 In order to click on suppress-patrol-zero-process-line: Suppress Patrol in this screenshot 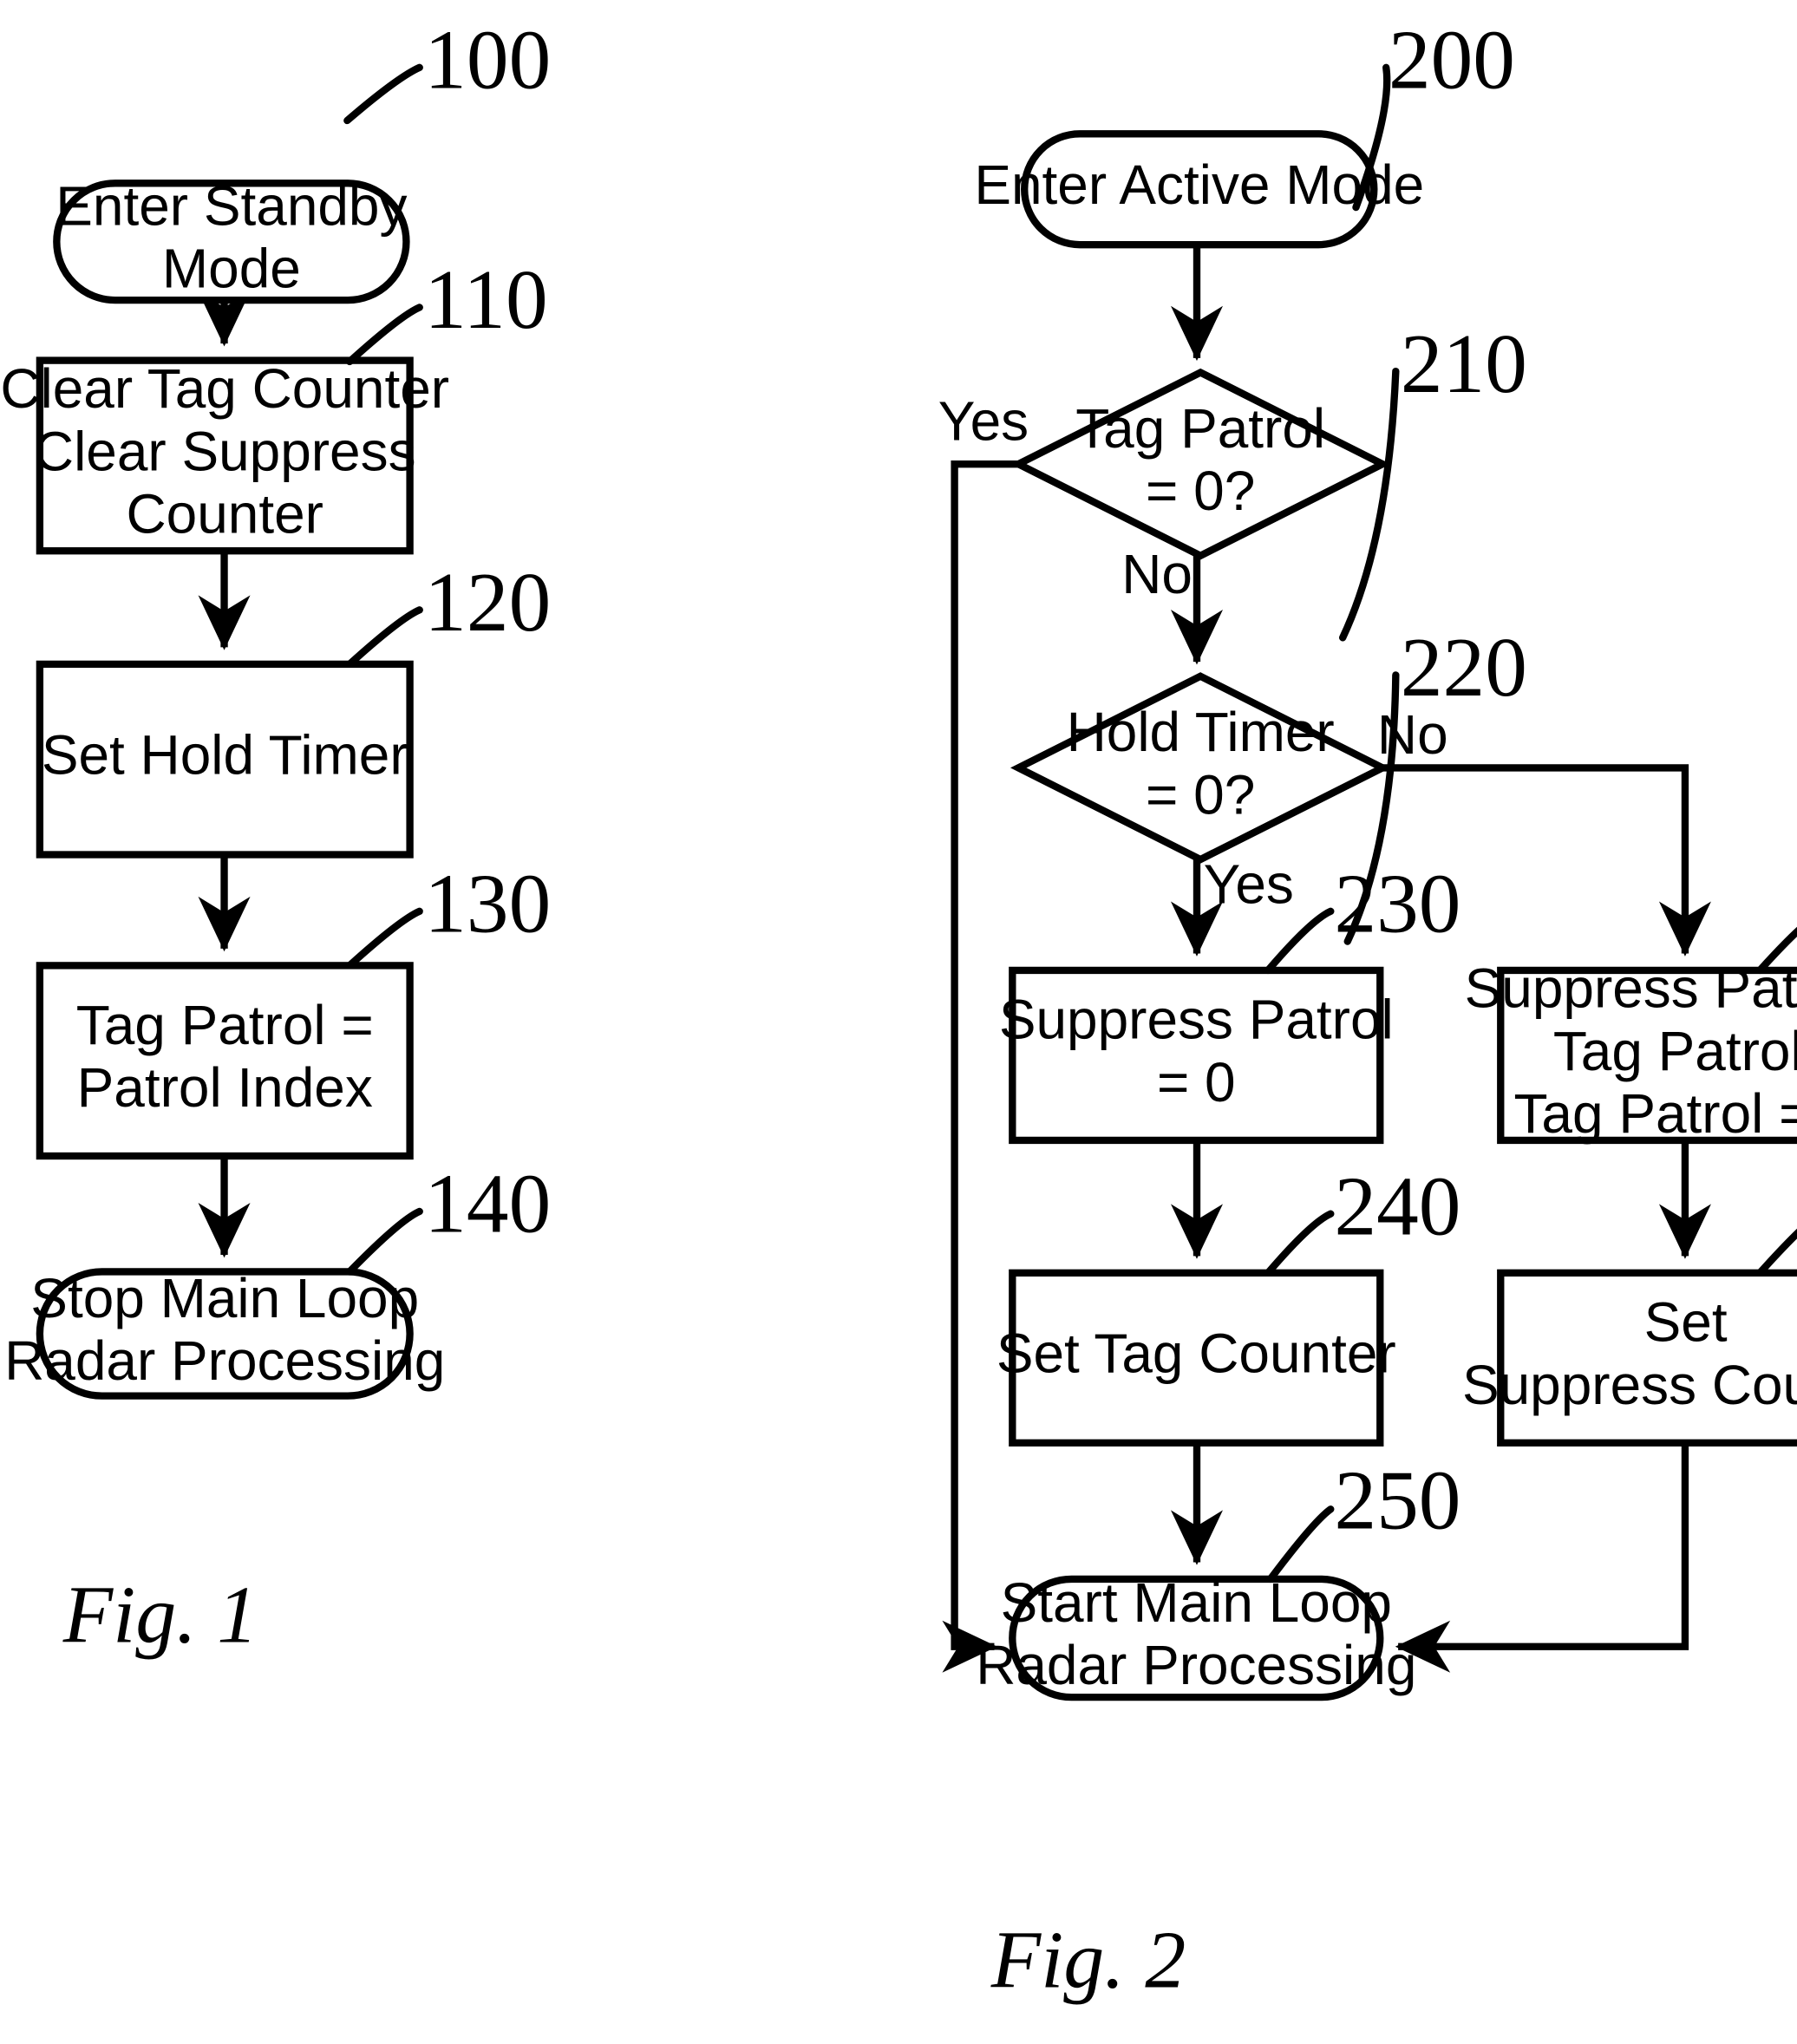, I will do `click(1196, 1020)`.